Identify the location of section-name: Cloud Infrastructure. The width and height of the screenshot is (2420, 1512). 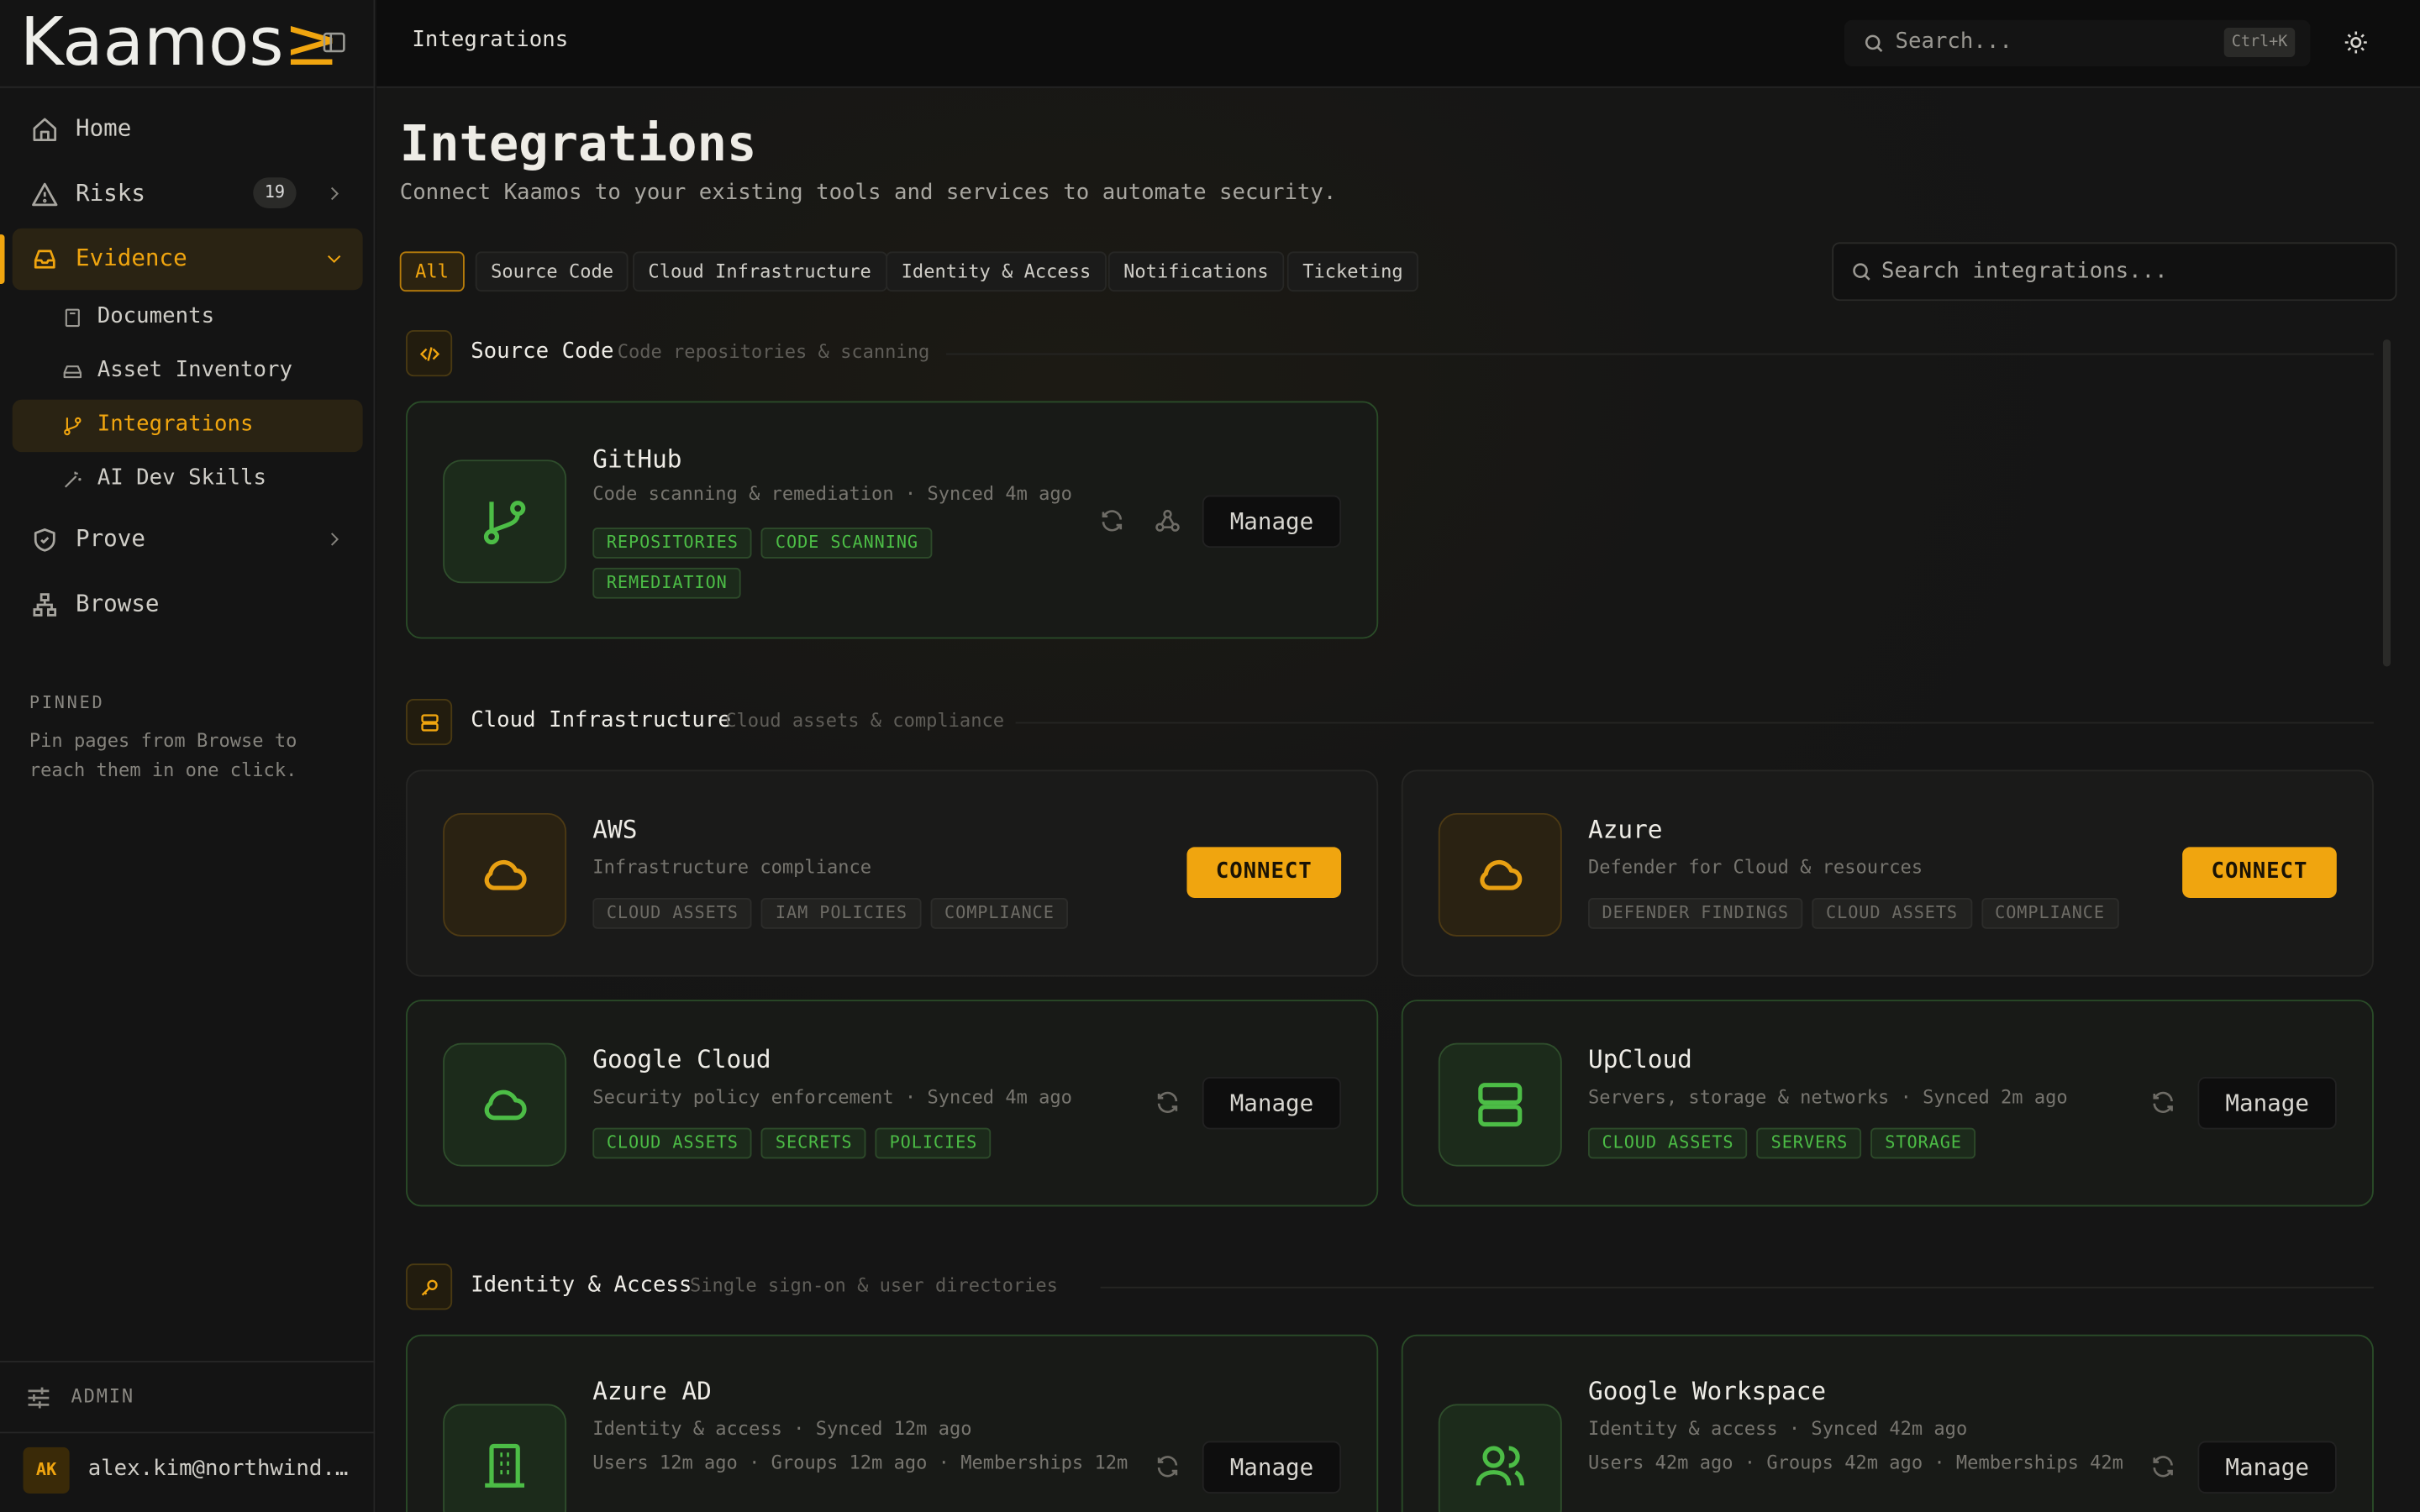
(601, 720).